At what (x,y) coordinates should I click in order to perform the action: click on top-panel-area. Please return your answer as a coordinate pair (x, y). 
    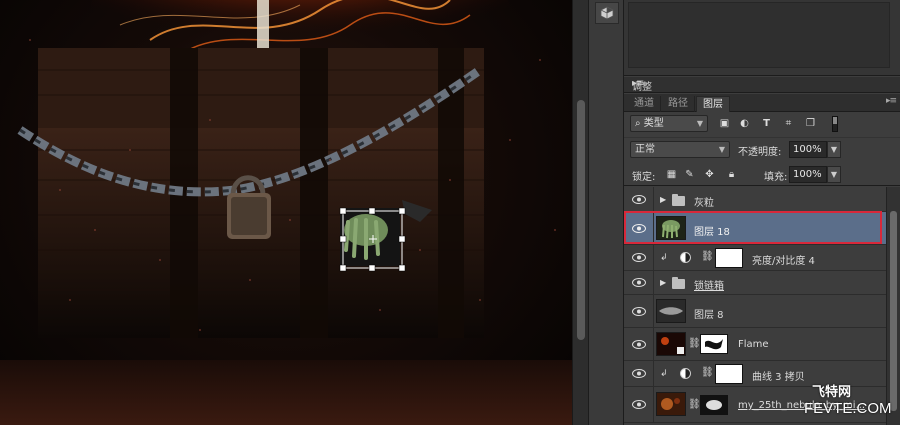
    Looking at the image, I should click on (762, 38).